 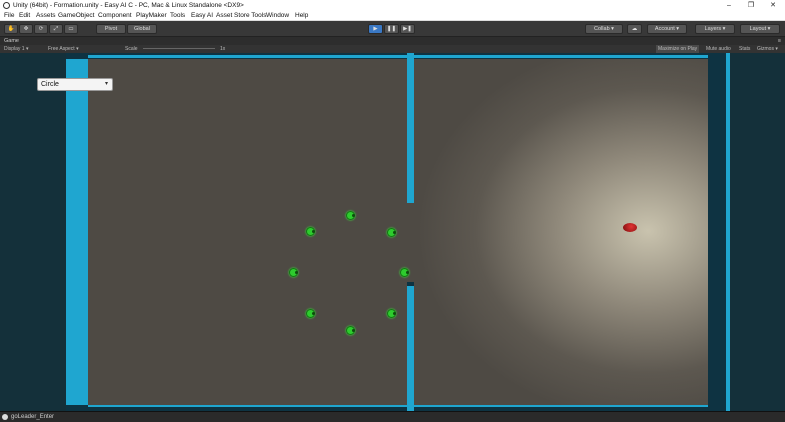 What do you see at coordinates (729, 5) in the screenshot?
I see `minimize-button: –` at bounding box center [729, 5].